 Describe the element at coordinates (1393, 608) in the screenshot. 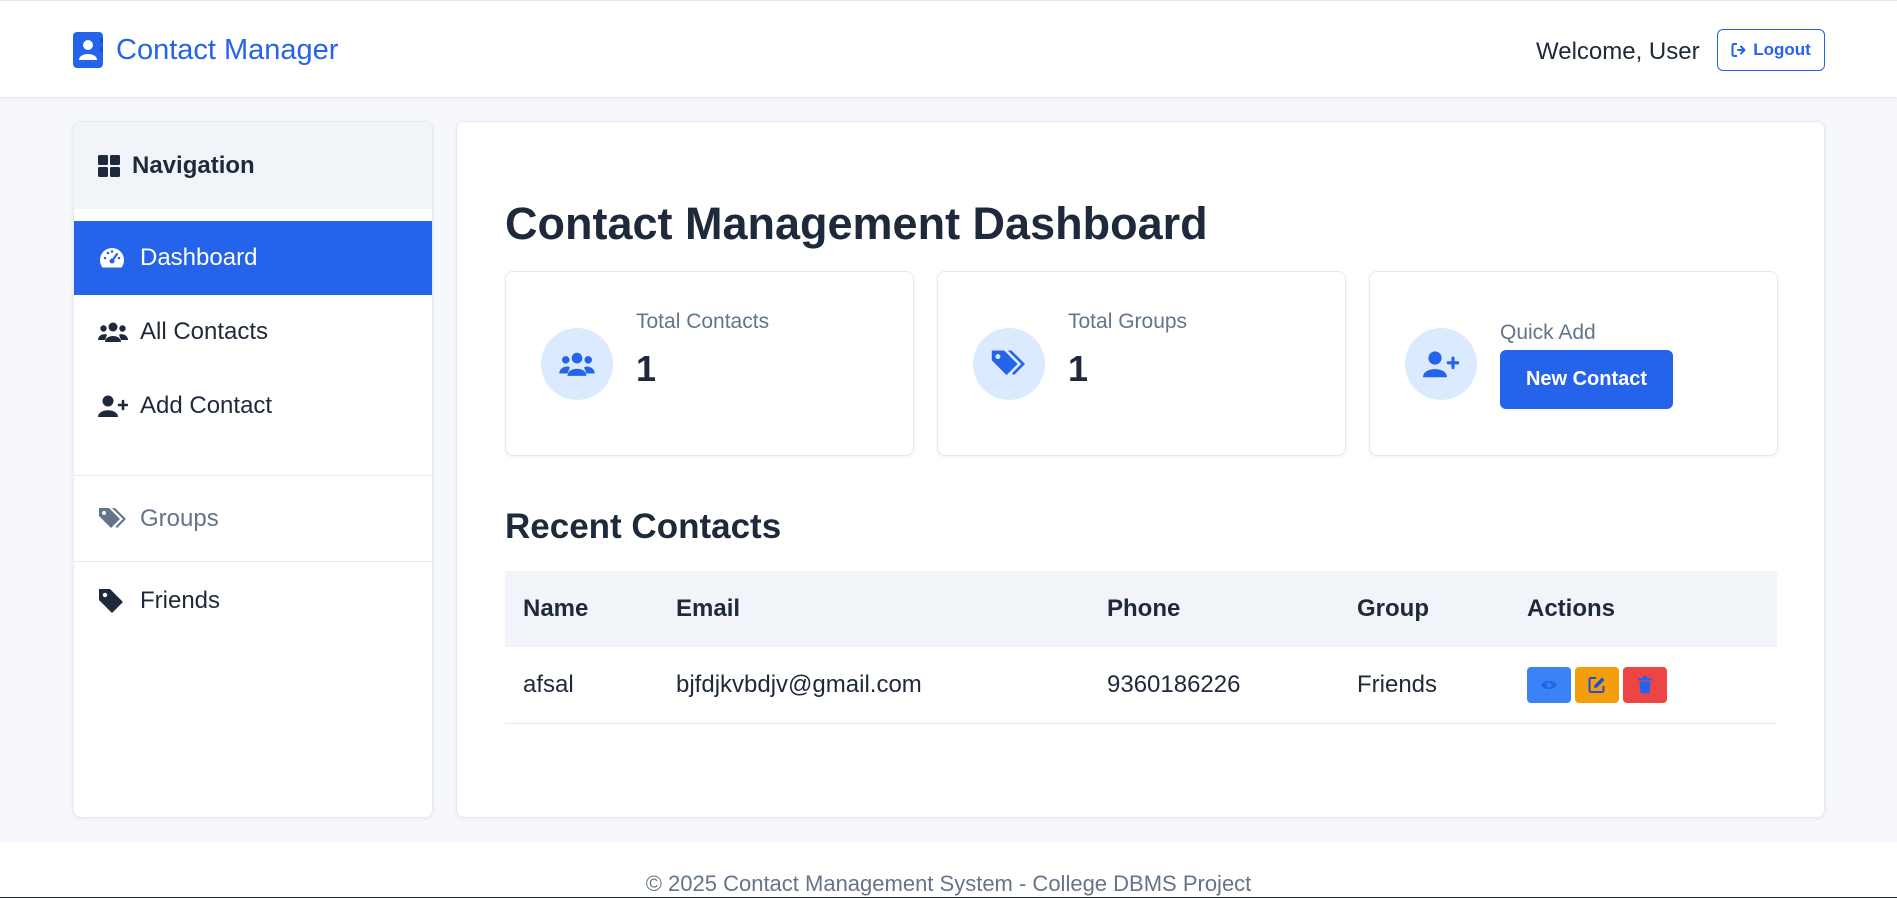

I see `column-header-group: Group` at that location.